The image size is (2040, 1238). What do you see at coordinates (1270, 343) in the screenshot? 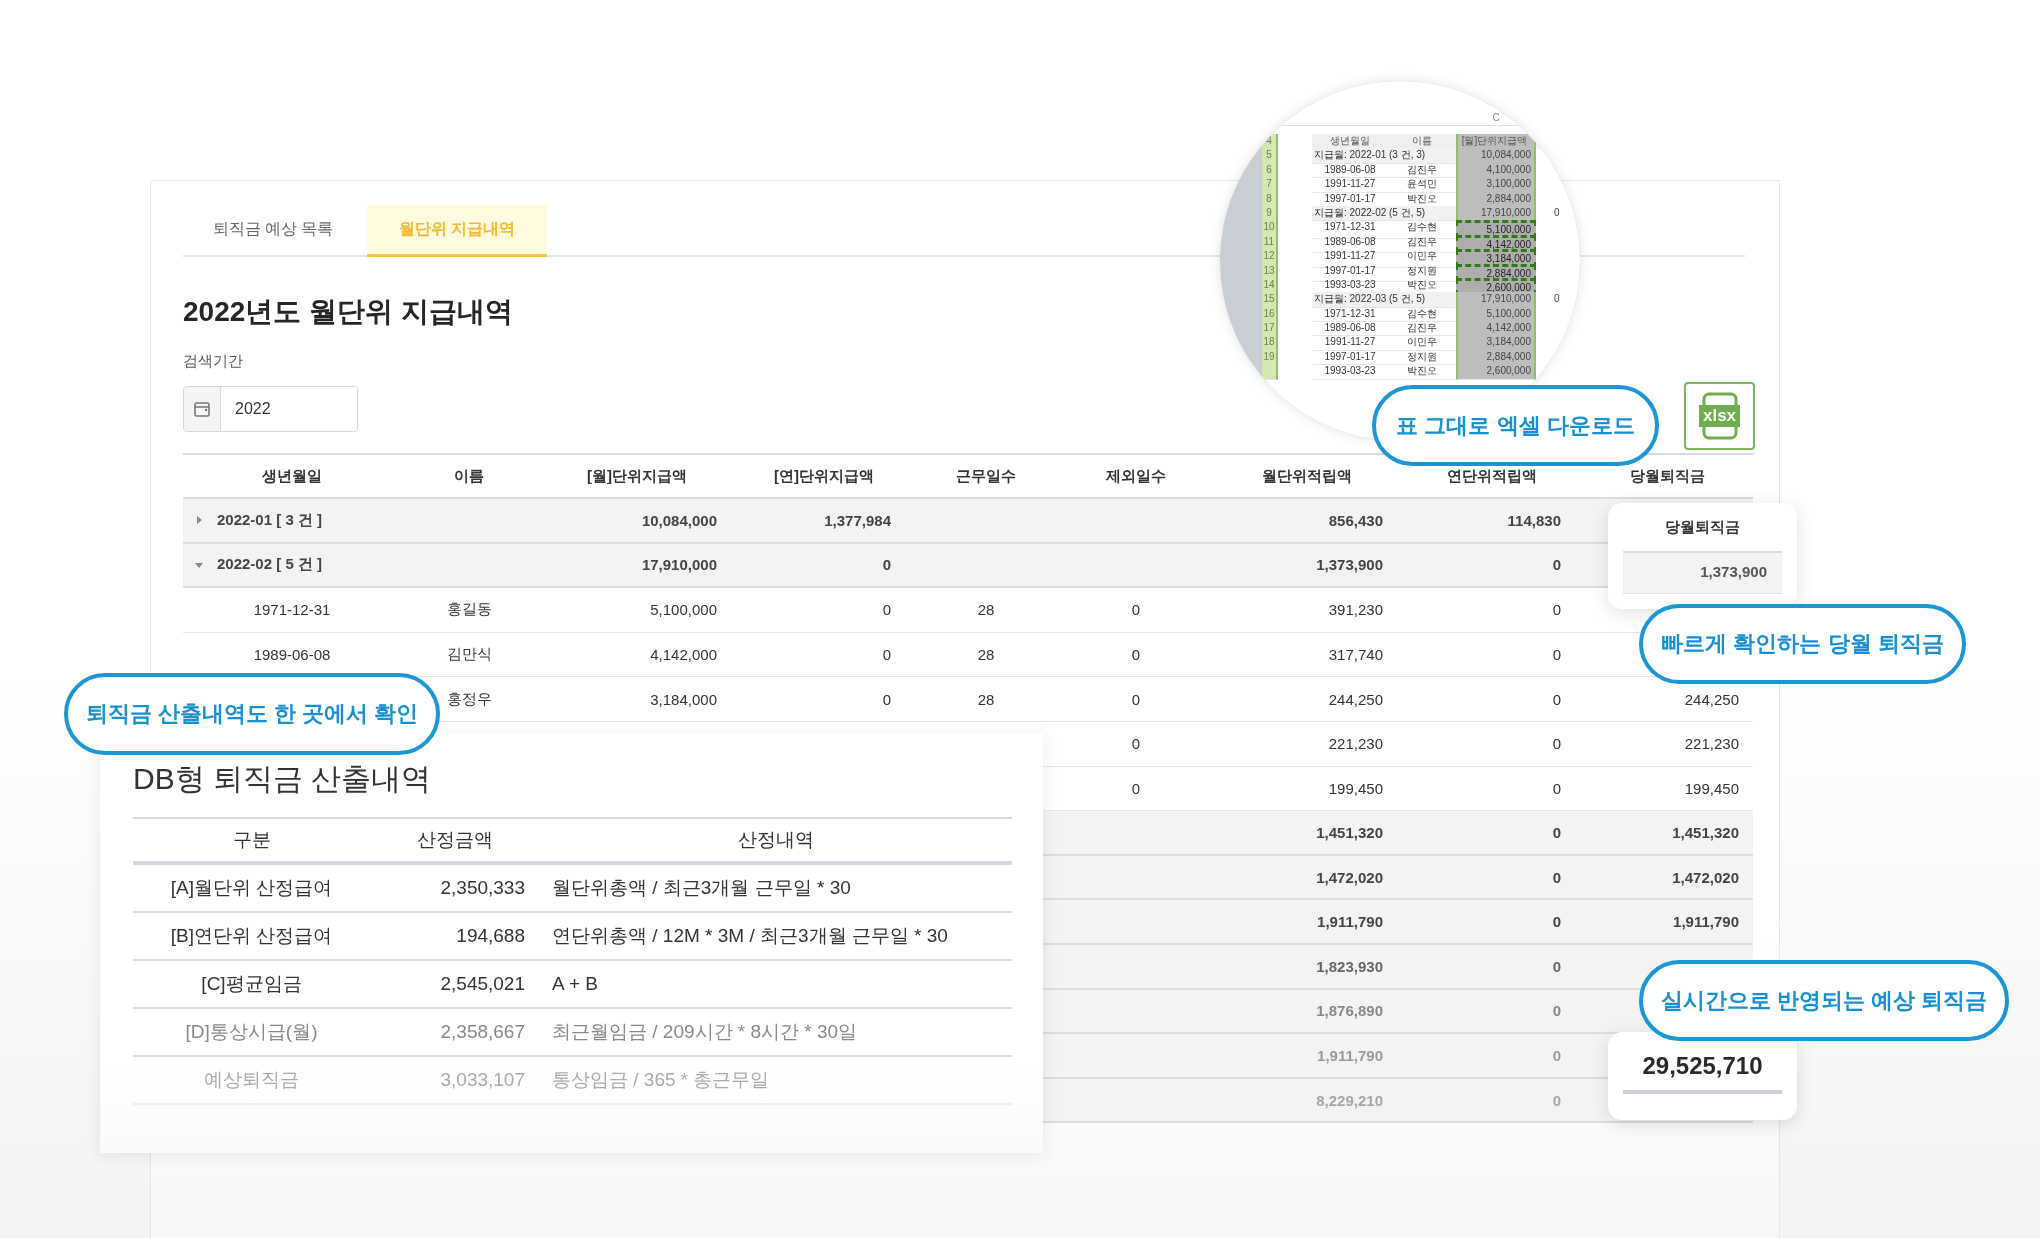
I see `row-number: 18` at bounding box center [1270, 343].